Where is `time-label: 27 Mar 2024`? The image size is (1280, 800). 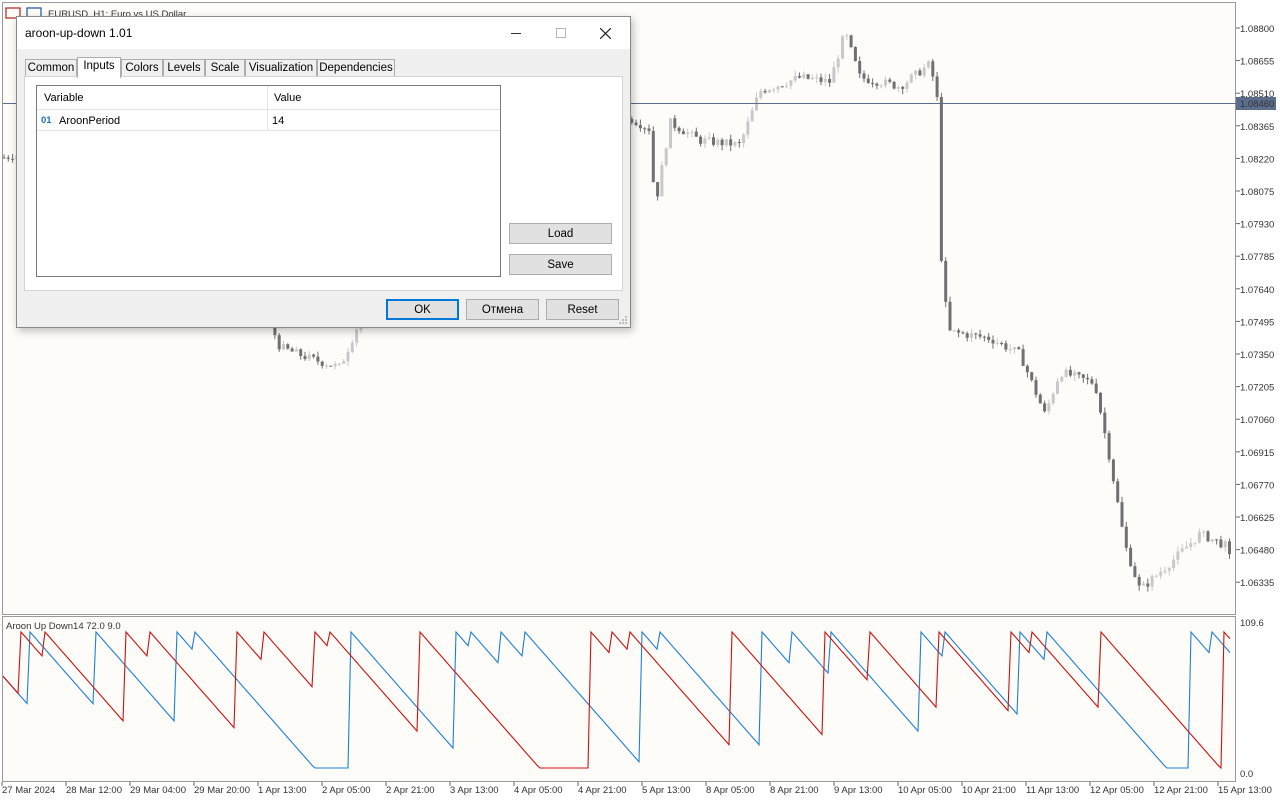
time-label: 27 Mar 2024 is located at coordinates (28, 790).